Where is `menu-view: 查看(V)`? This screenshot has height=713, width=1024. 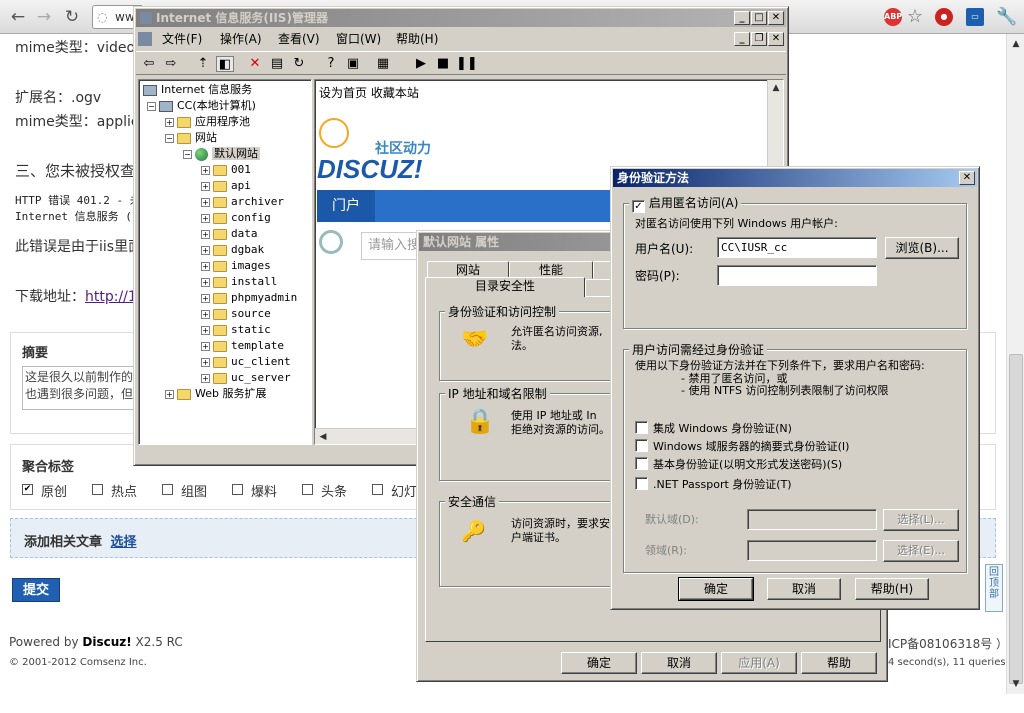 menu-view: 查看(V) is located at coordinates (299, 39).